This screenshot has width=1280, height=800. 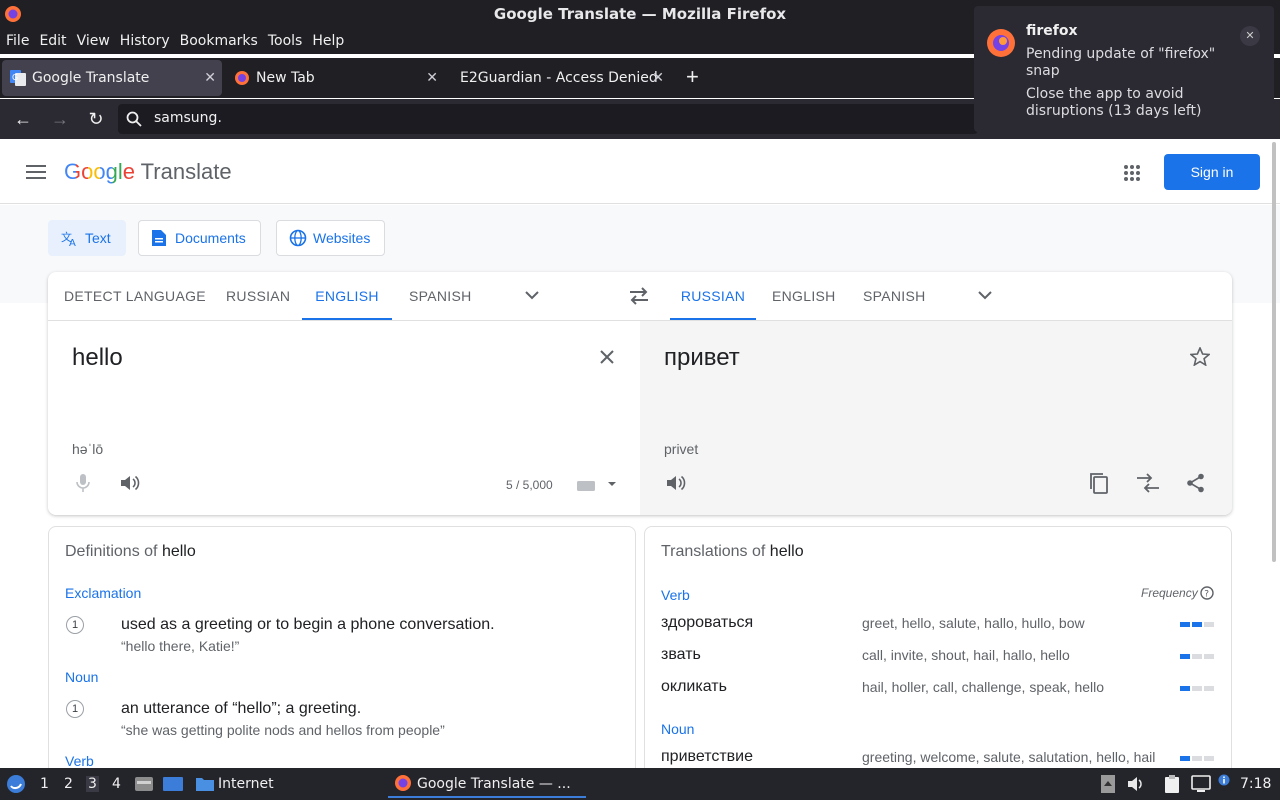 What do you see at coordinates (1274, 352) in the screenshot?
I see `page-scrollbar` at bounding box center [1274, 352].